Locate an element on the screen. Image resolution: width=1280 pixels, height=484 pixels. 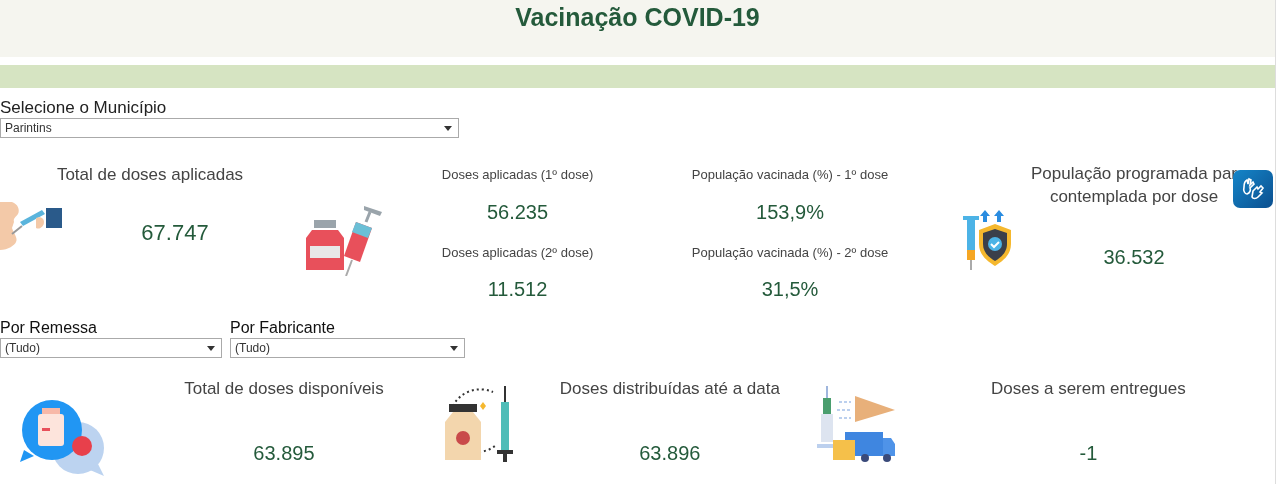
metric-title: População programada par contemplada por dose is located at coordinates (1134, 185).